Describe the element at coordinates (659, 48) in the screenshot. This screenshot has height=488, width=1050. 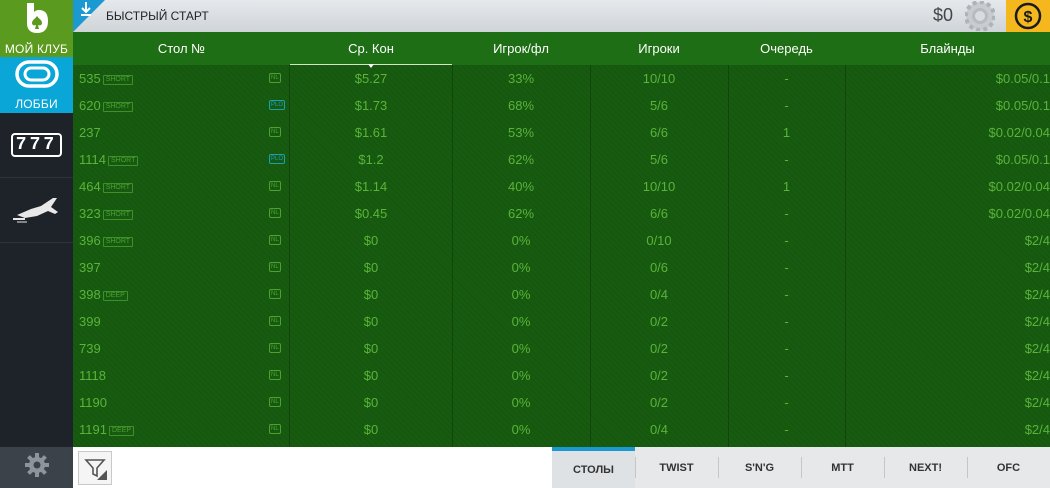
I see `header-players: Игроки` at that location.